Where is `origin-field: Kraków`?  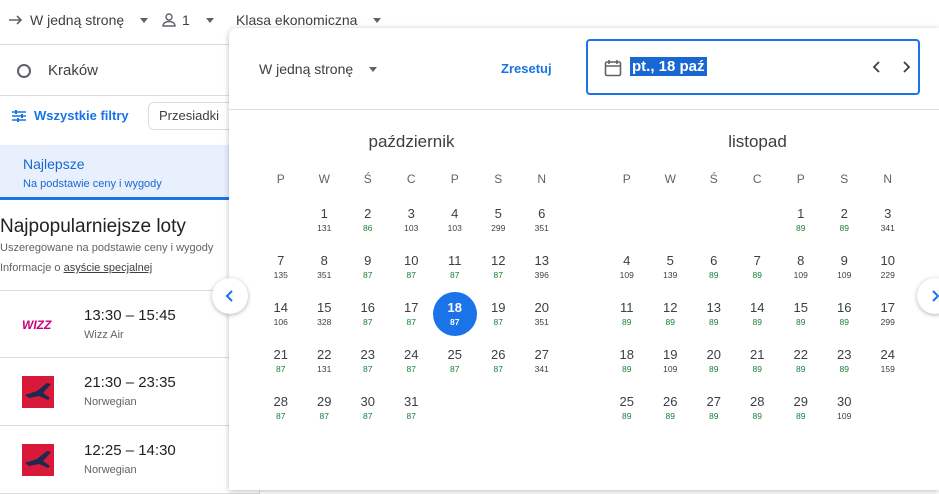 origin-field: Kraków is located at coordinates (130, 70).